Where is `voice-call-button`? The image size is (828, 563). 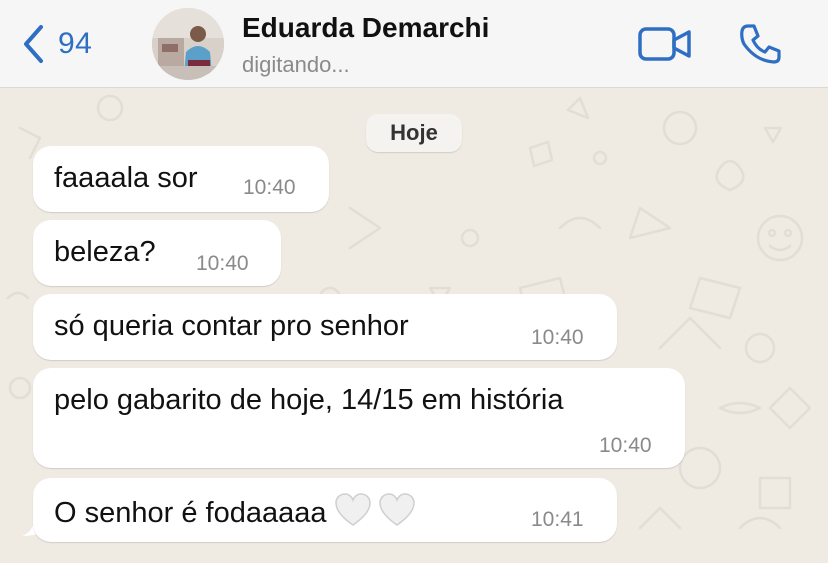
voice-call-button is located at coordinates (760, 44).